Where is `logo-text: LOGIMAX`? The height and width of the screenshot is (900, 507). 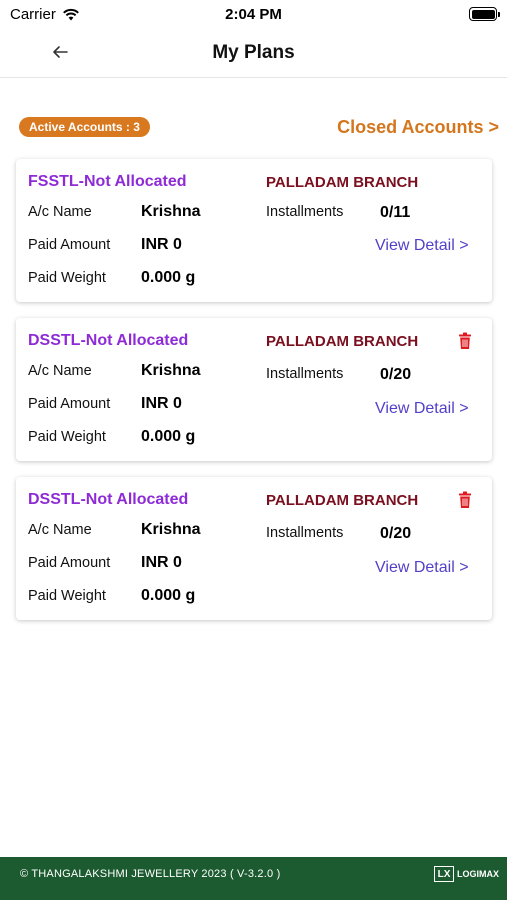 logo-text: LOGIMAX is located at coordinates (478, 874).